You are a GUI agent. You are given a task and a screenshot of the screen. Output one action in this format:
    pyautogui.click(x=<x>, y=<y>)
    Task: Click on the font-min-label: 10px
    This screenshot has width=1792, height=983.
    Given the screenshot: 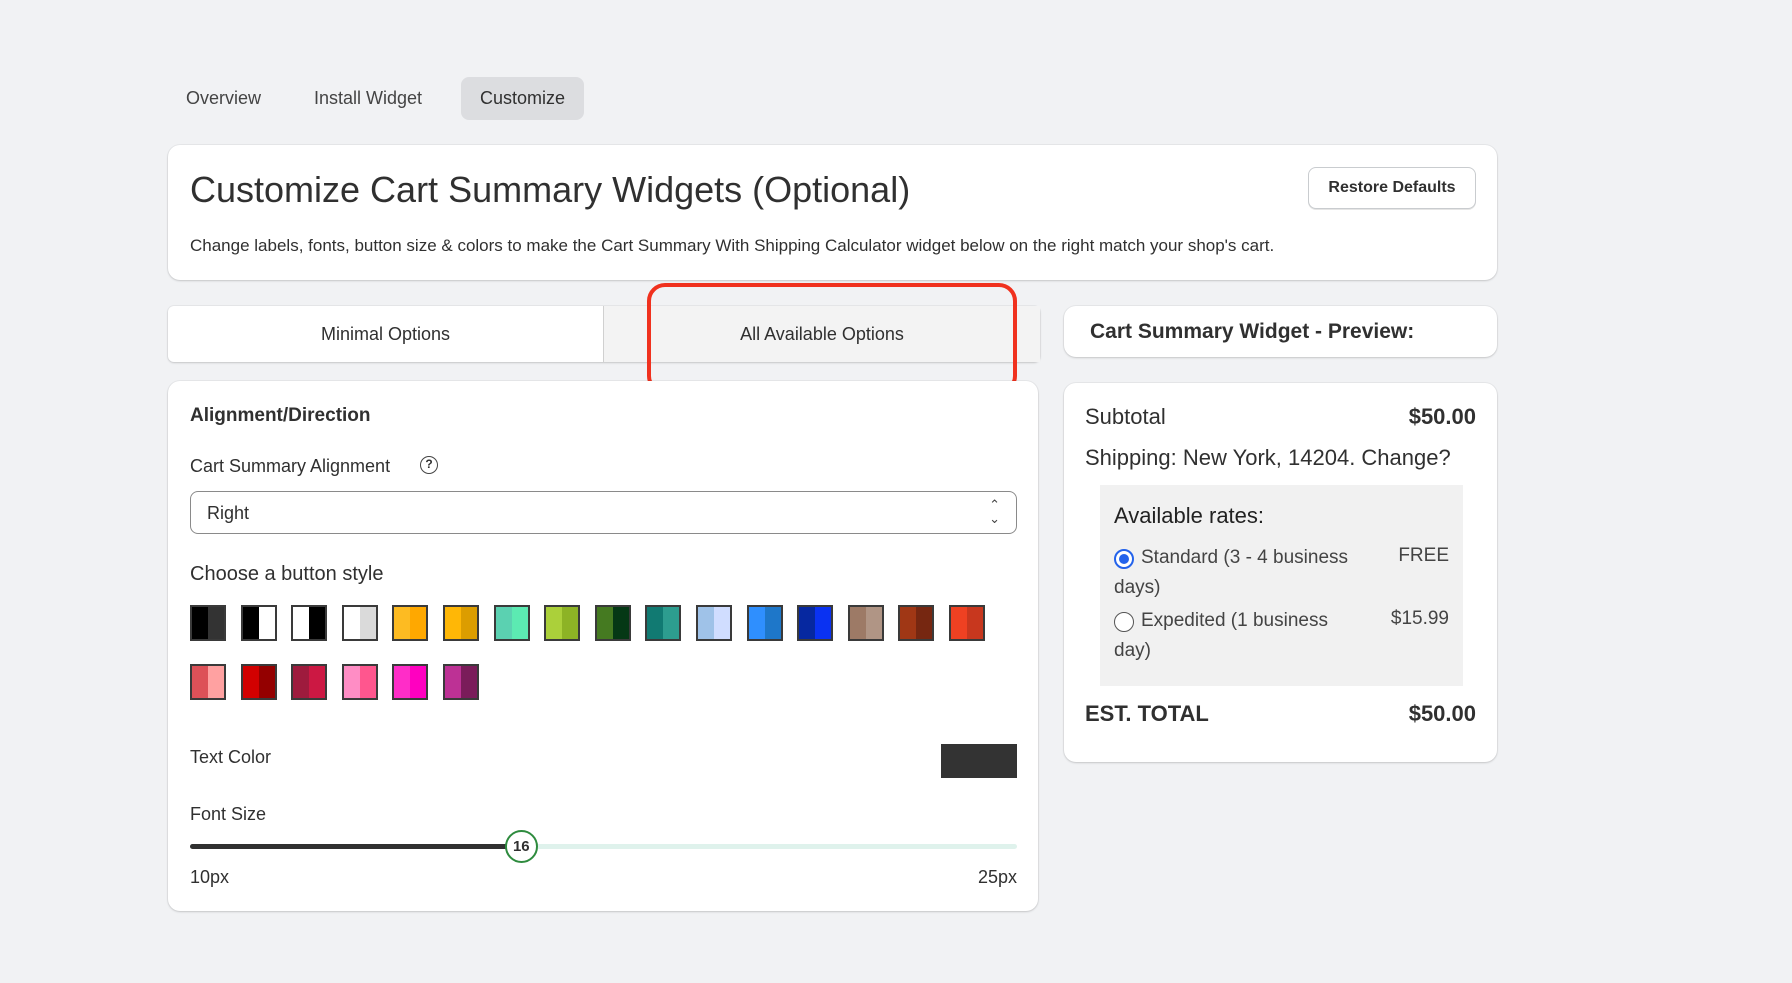 What is the action you would take?
    pyautogui.click(x=210, y=877)
    